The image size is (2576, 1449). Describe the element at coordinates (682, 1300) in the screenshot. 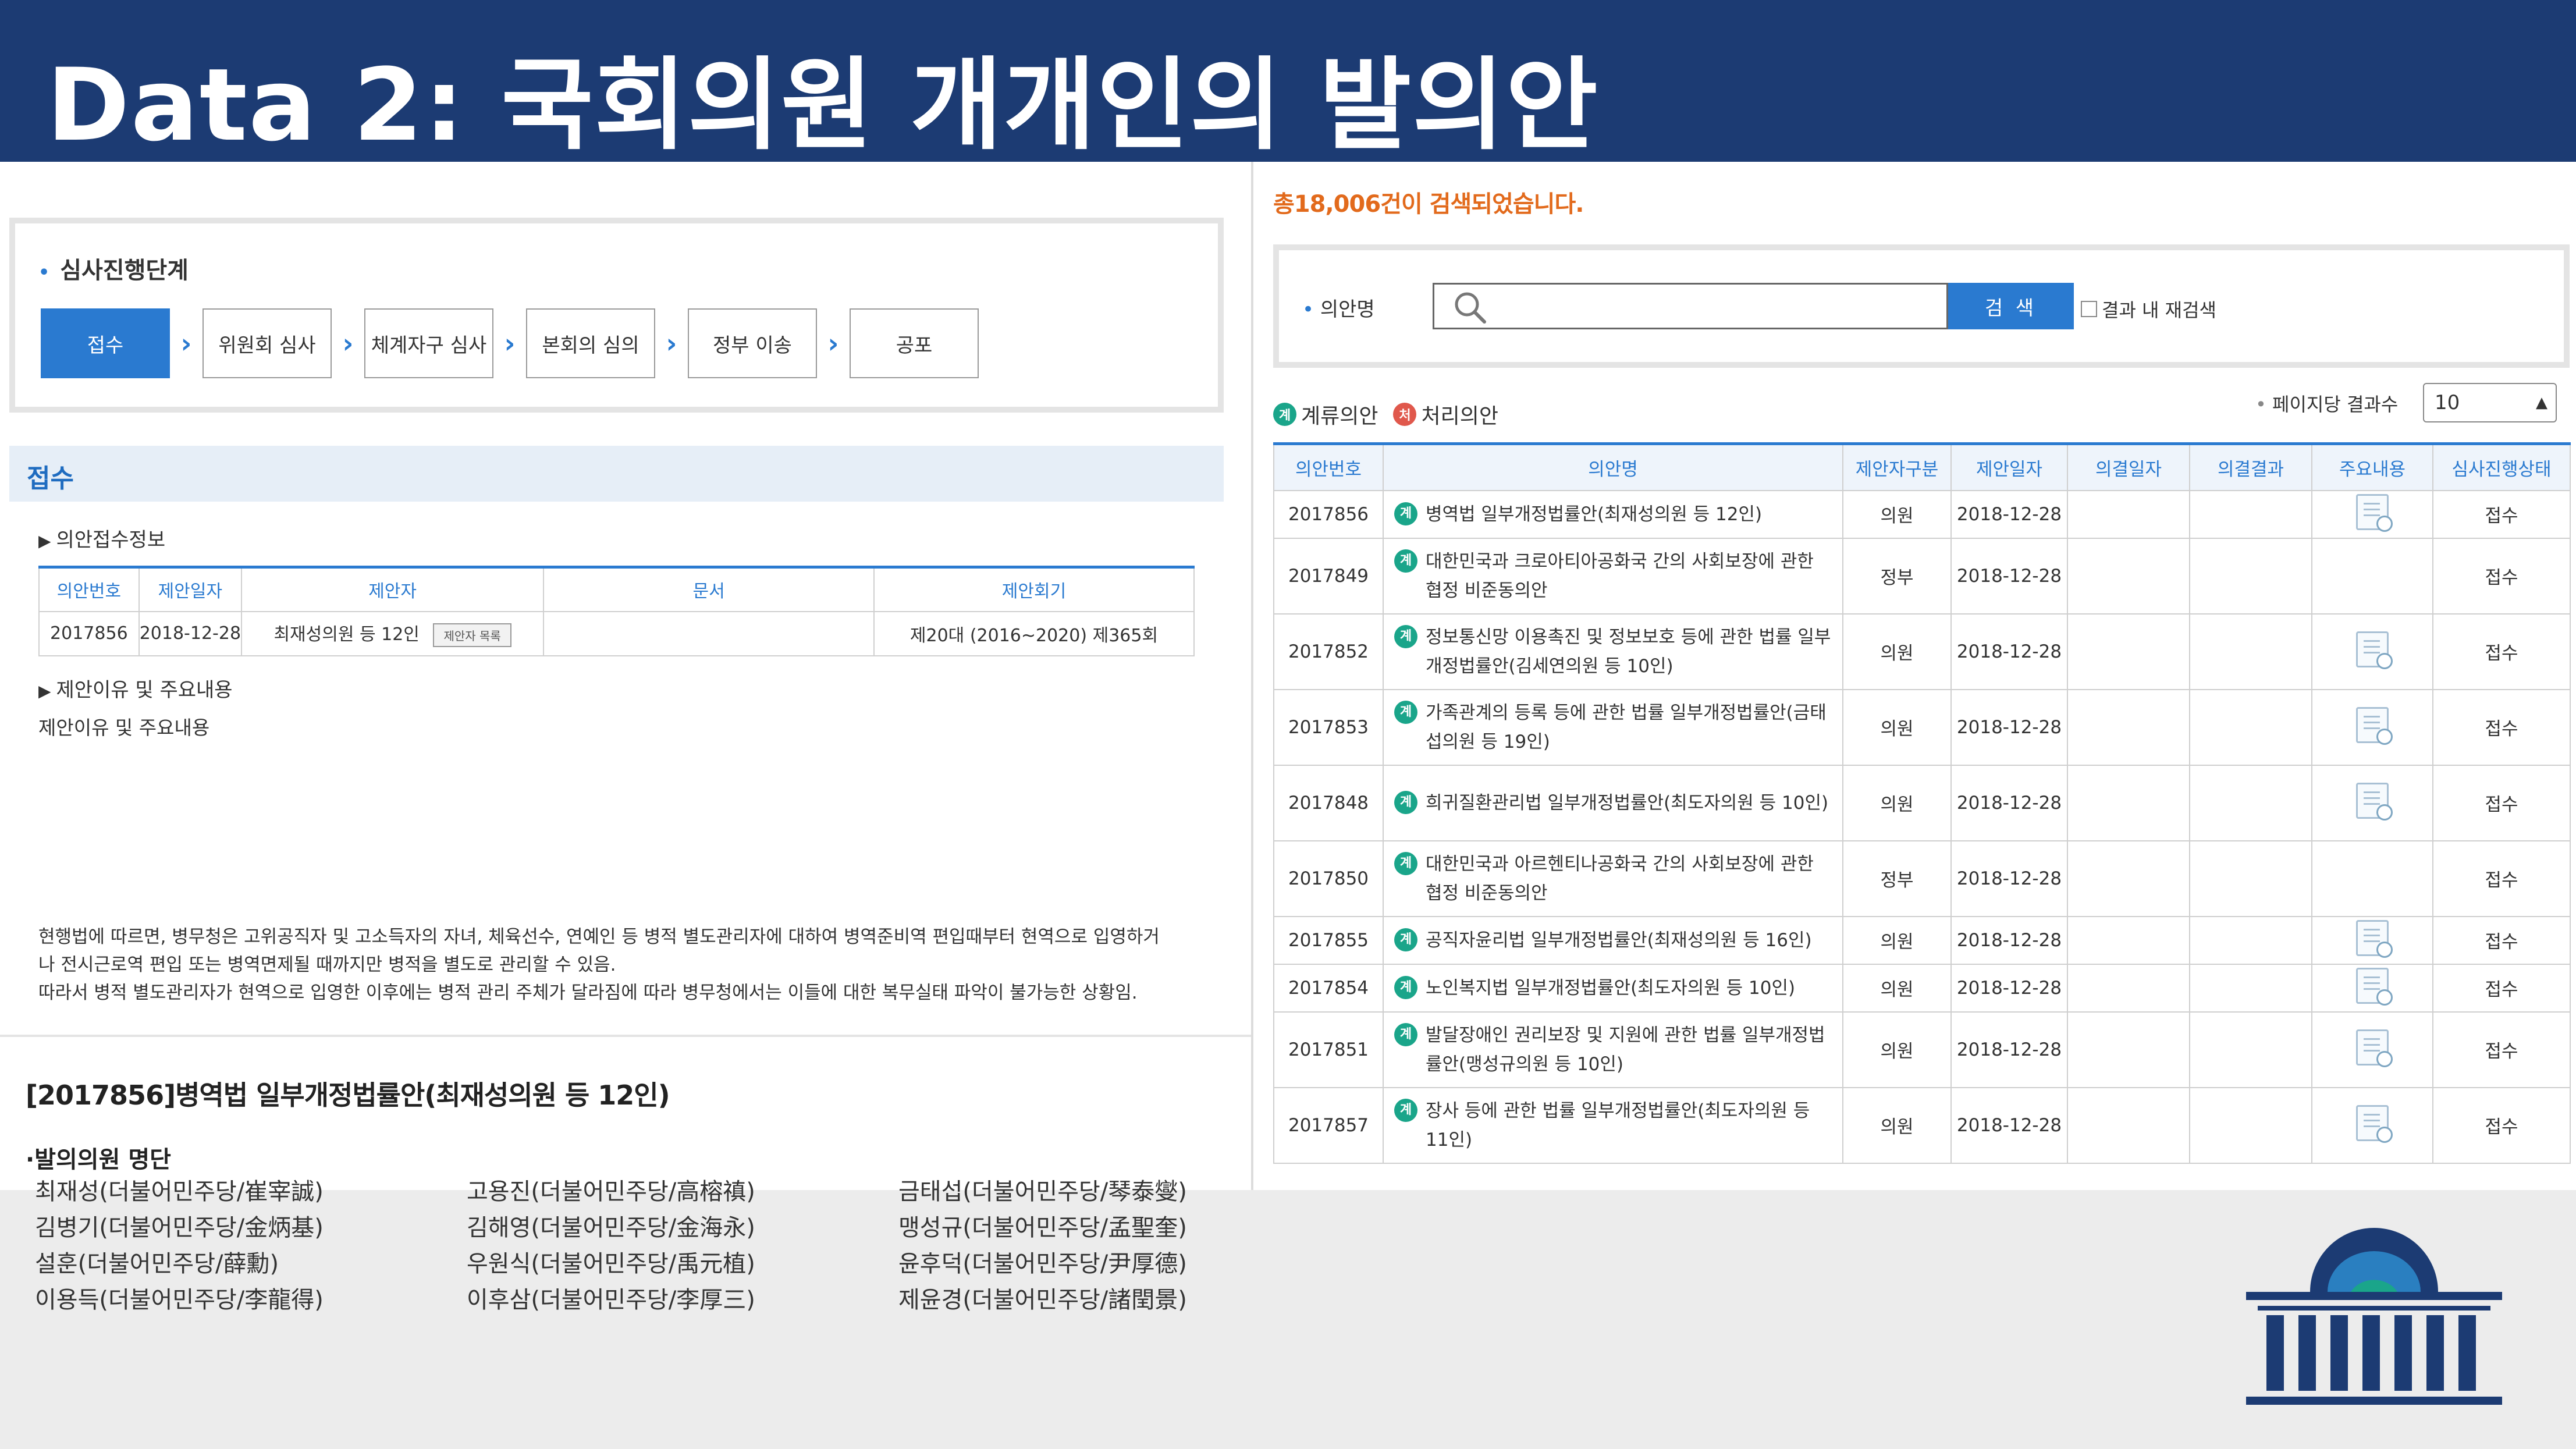

I see `proposer-name: 이후삼(더불어민주당/李厚三)` at that location.